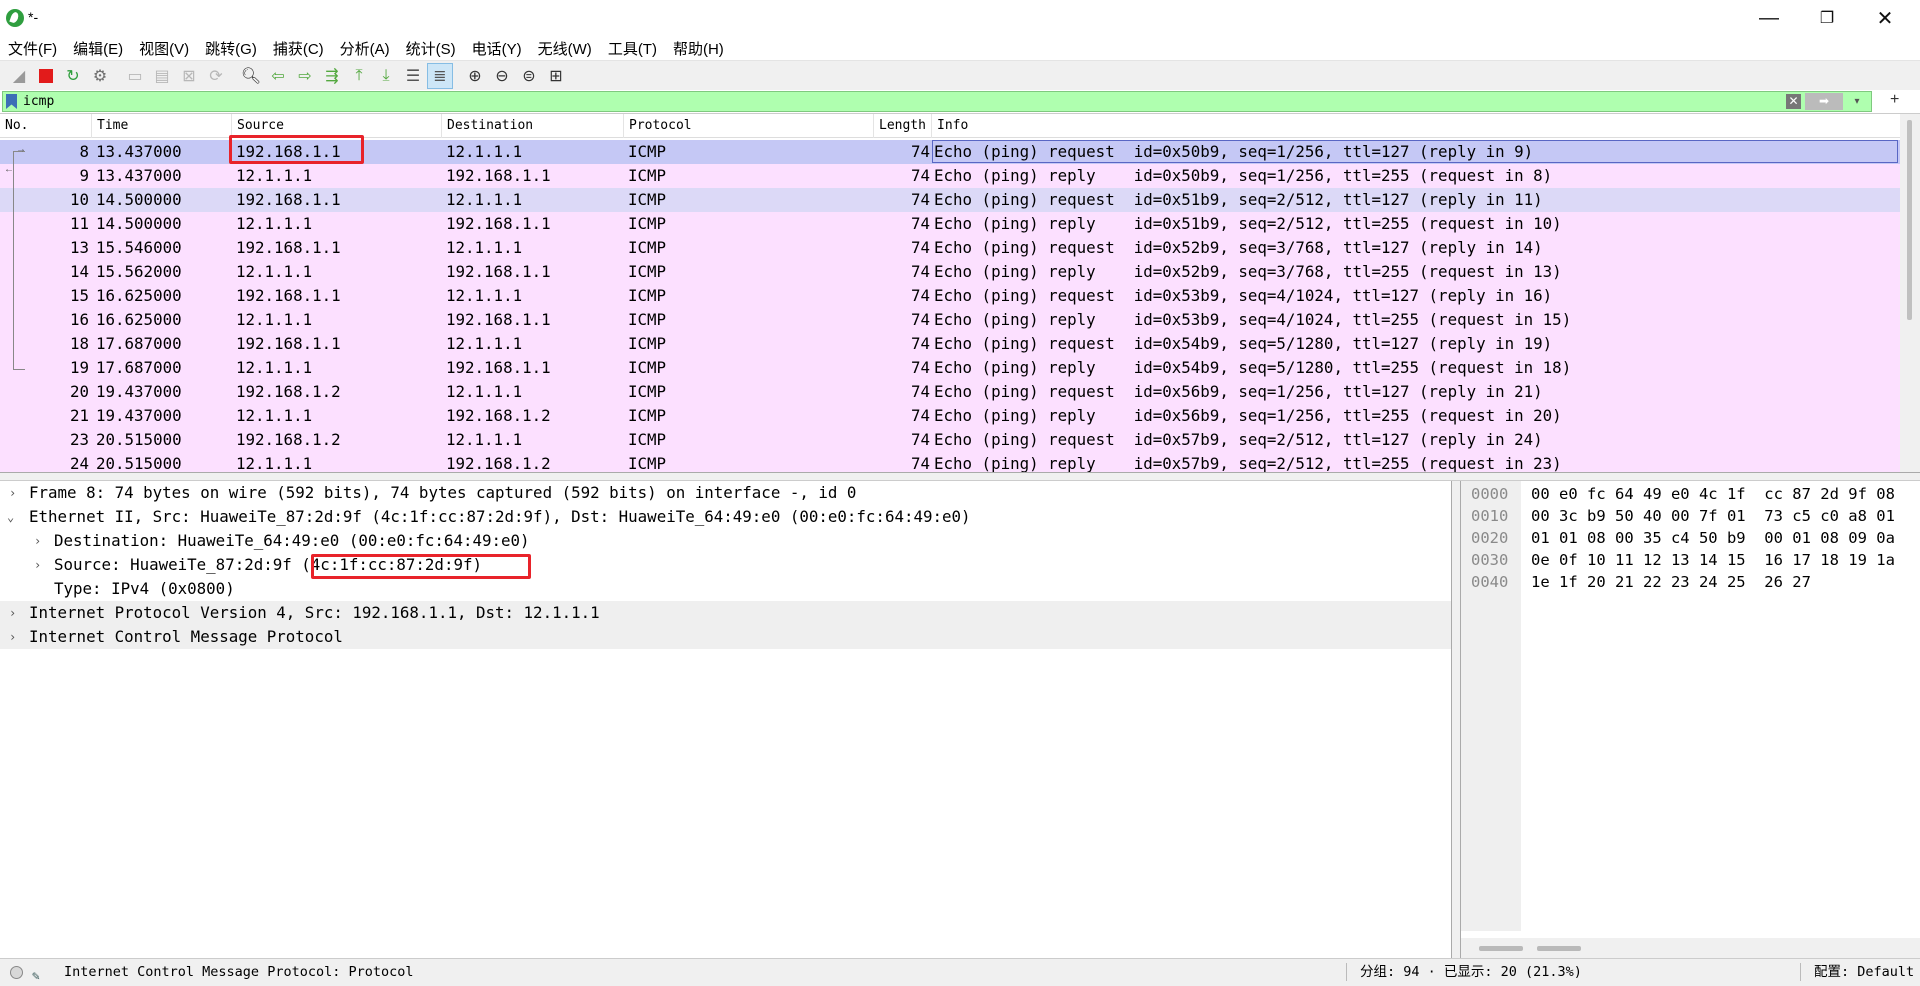  What do you see at coordinates (369, 48) in the screenshot?
I see `menu-analyze: 分析(A)` at bounding box center [369, 48].